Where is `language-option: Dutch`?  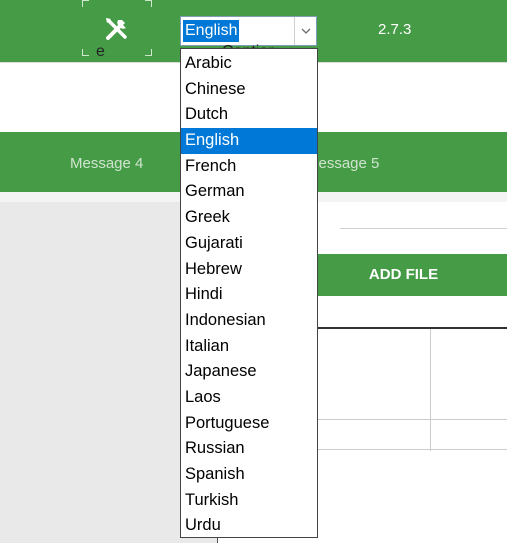
language-option: Dutch is located at coordinates (249, 115).